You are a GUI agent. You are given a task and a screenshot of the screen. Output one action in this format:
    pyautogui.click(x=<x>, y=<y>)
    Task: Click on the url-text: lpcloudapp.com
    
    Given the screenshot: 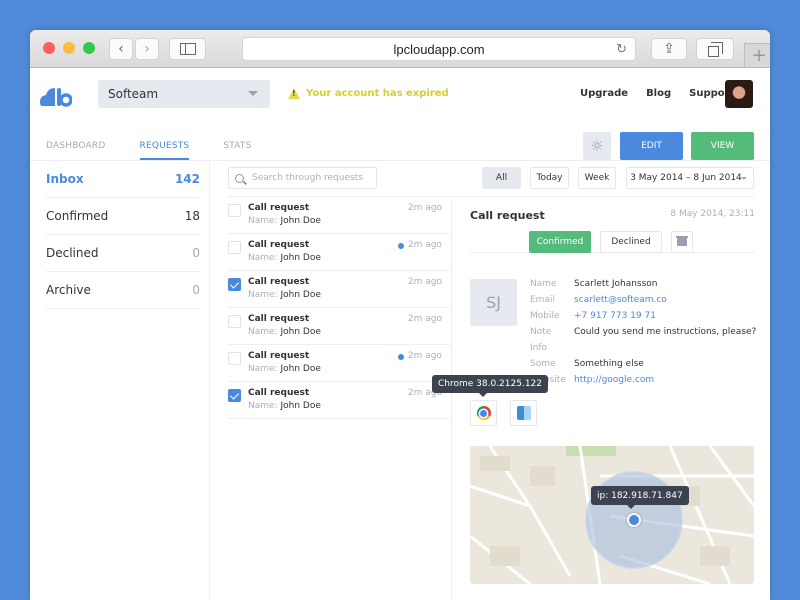 What is the action you would take?
    pyautogui.click(x=439, y=49)
    